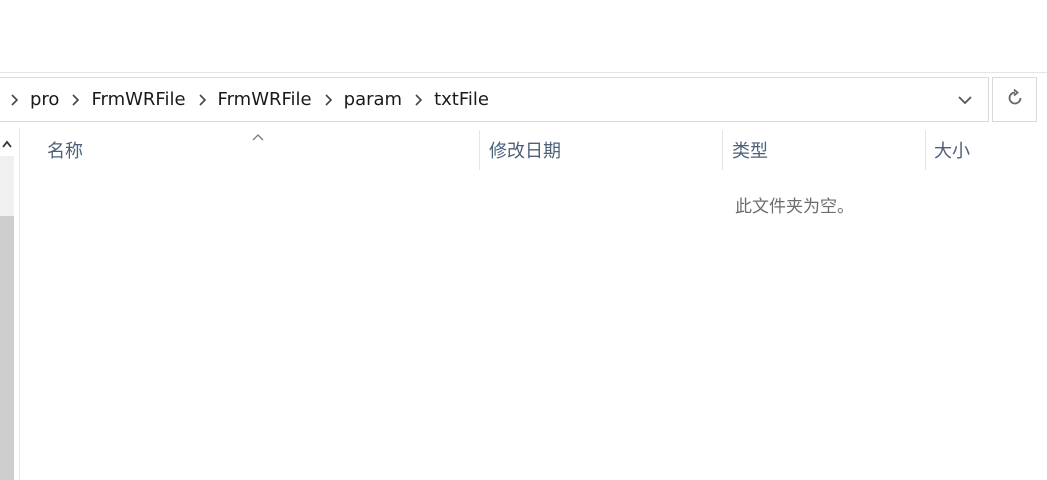  I want to click on breadcrumb-item-pro: pro, so click(44, 99).